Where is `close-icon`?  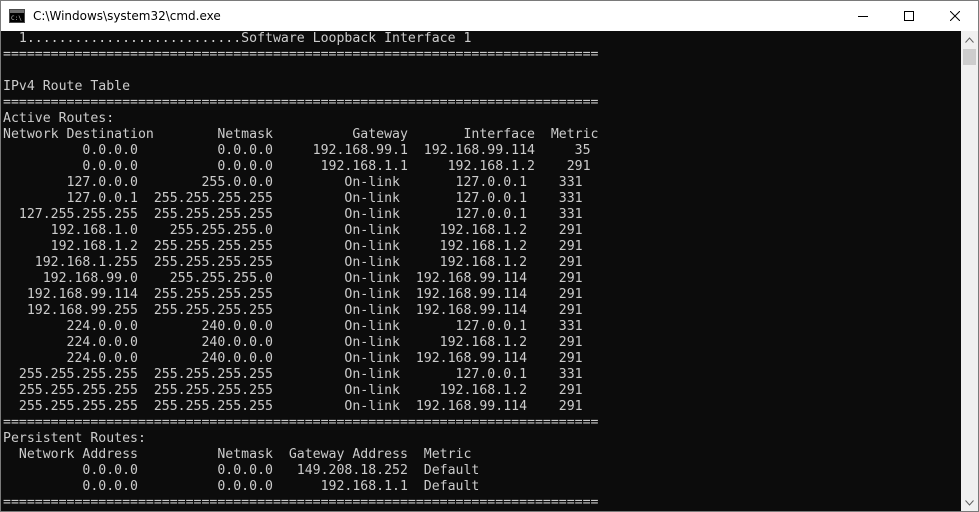
close-icon is located at coordinates (955, 16).